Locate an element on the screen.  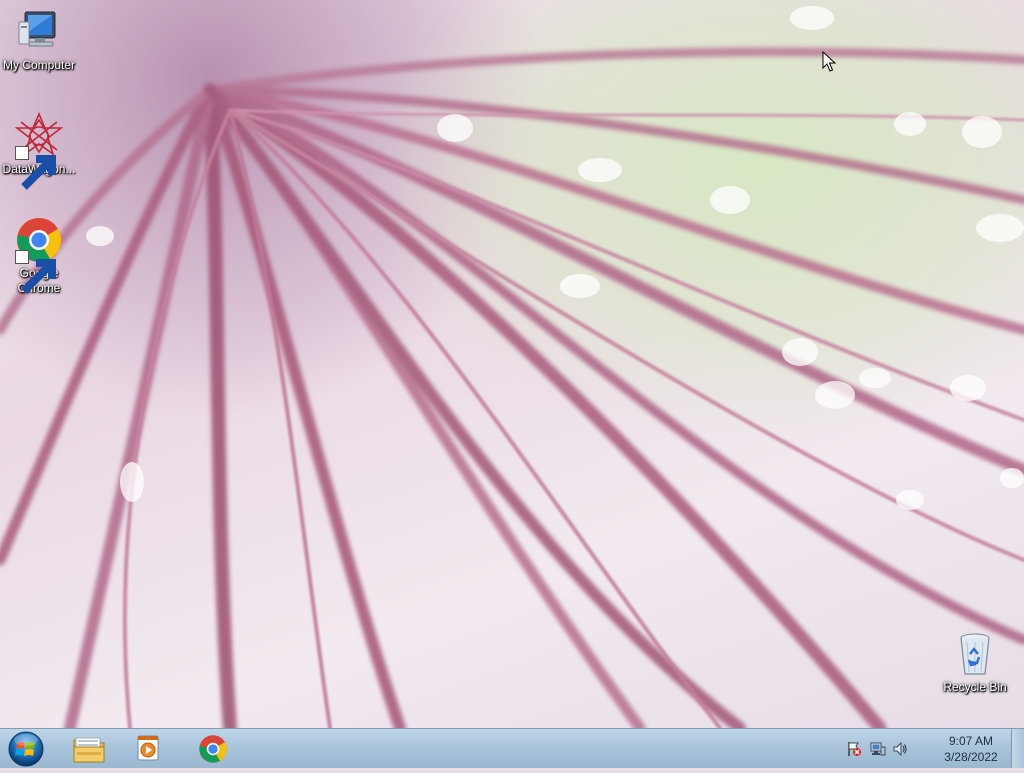
start-button is located at coordinates (26, 749).